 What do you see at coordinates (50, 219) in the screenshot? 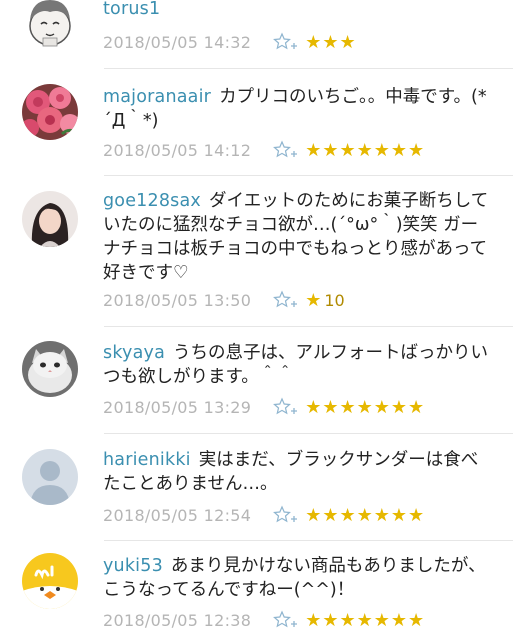
I see `woman-photo-avatar` at bounding box center [50, 219].